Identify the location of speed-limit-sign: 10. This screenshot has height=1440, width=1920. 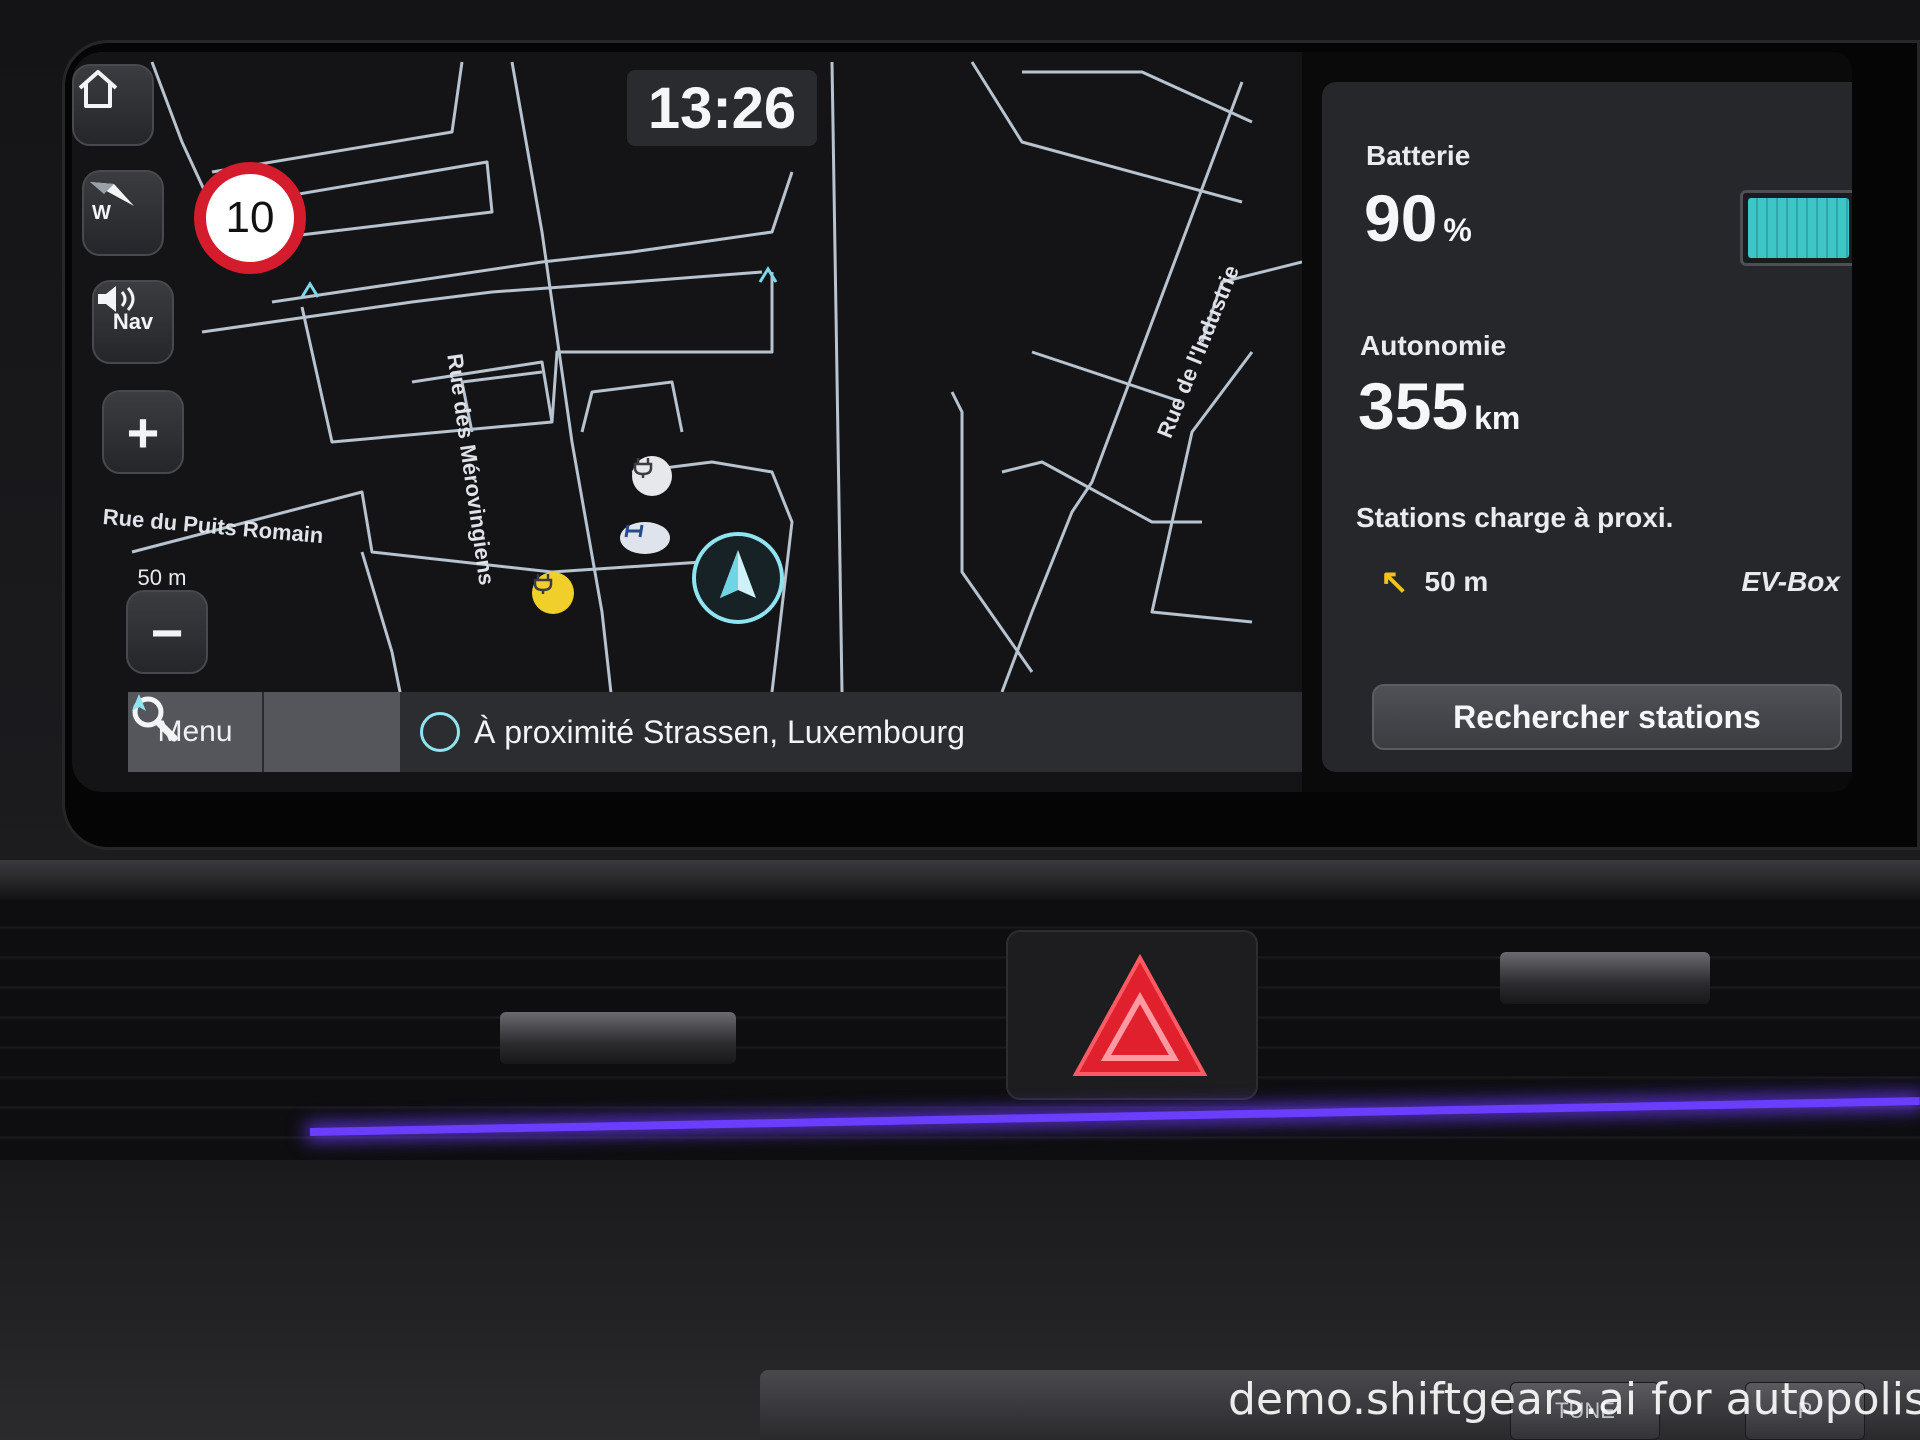
(250, 218).